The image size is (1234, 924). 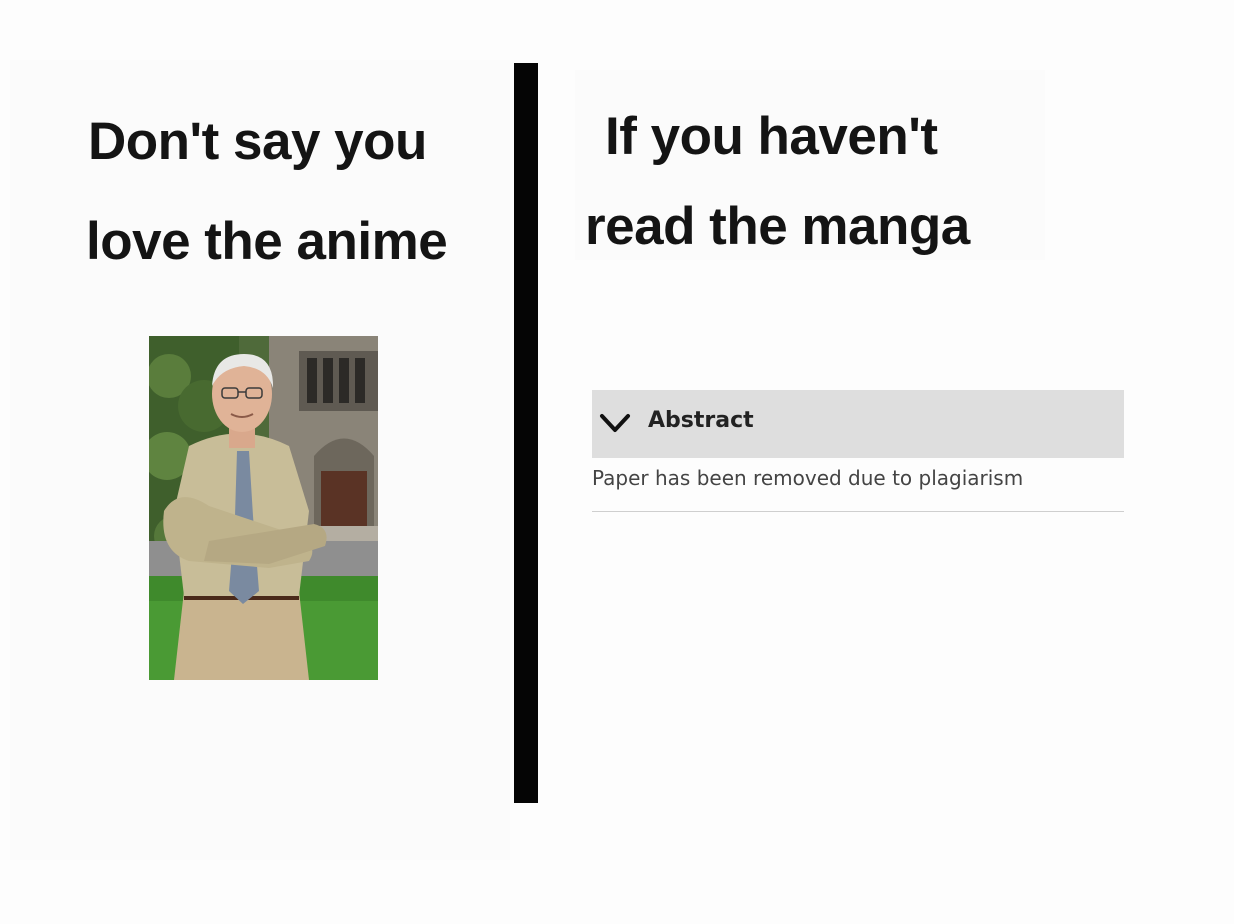 I want to click on vertical-divider, so click(x=526, y=433).